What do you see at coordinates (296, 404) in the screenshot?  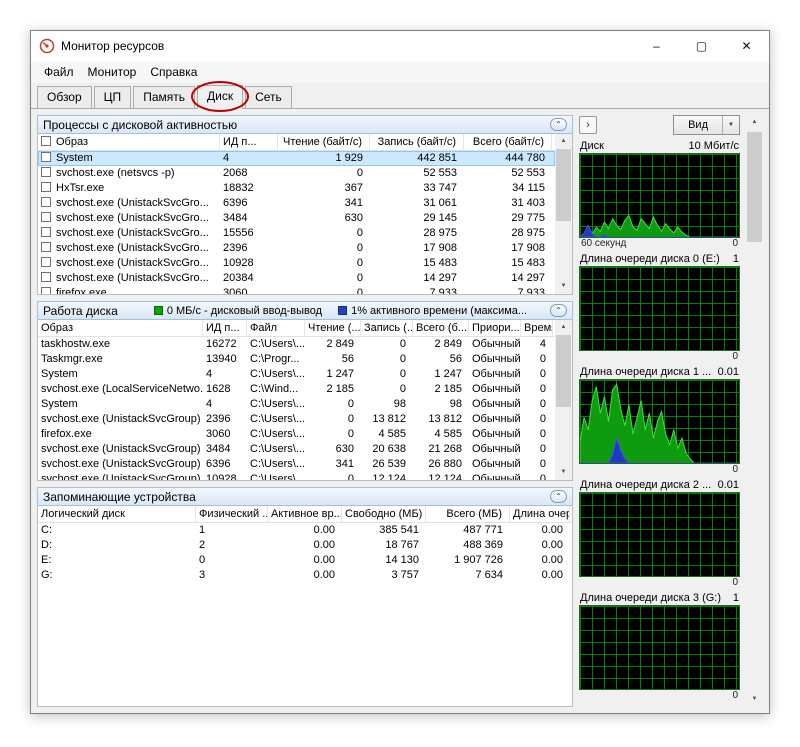 I see `table-row: System 4 C:\Users\... 0 98 98 Обычный 0` at bounding box center [296, 404].